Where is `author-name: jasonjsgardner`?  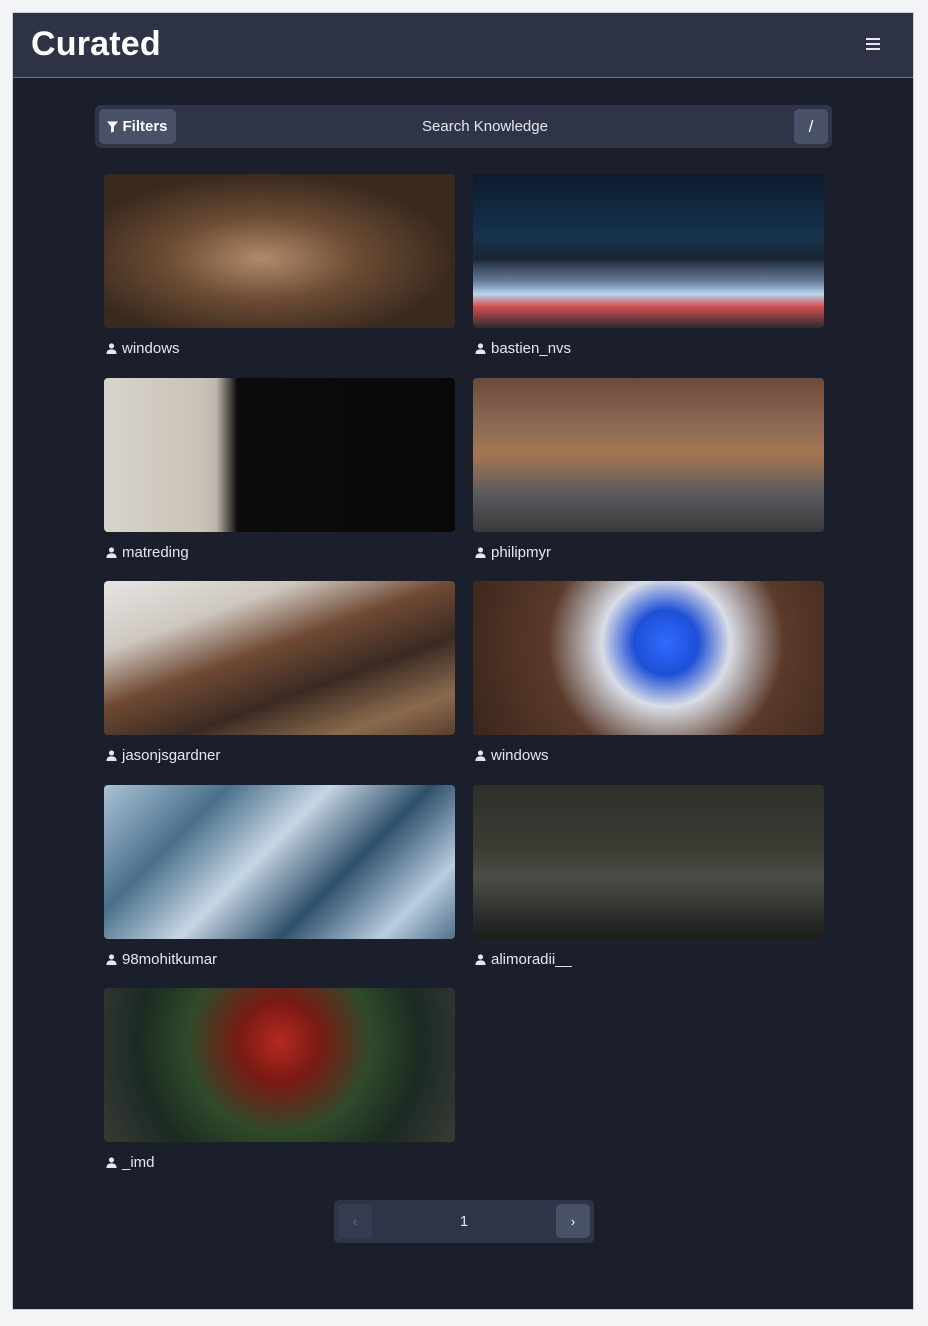
author-name: jasonjsgardner is located at coordinates (171, 755).